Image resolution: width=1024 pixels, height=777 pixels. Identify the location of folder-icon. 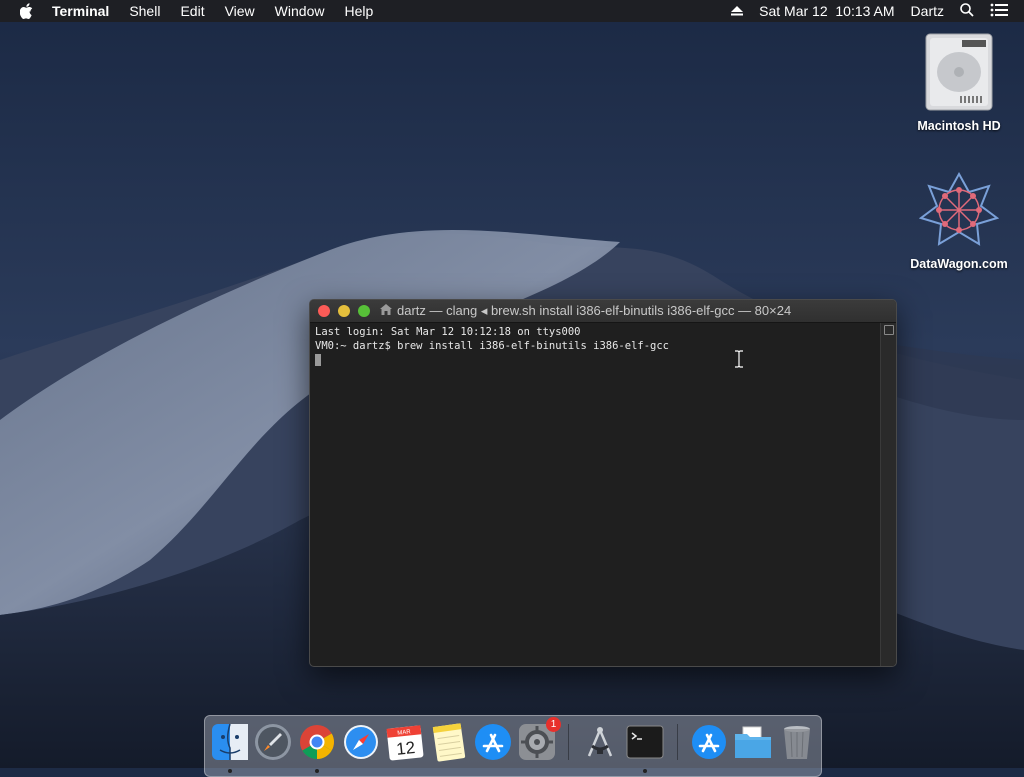
(753, 742).